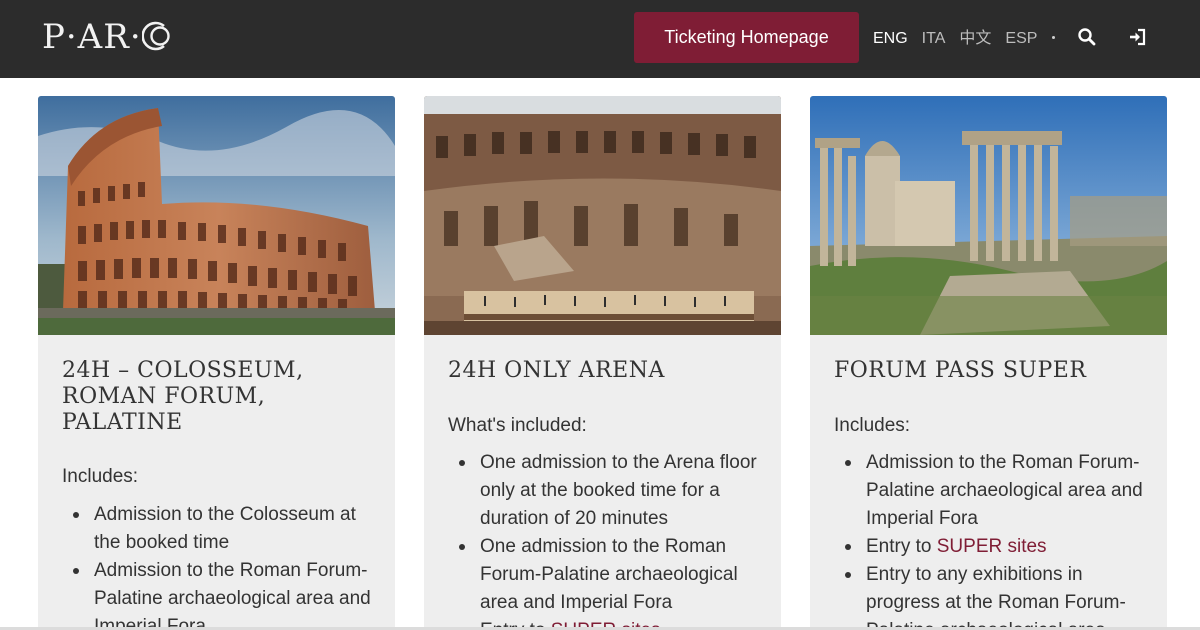 This screenshot has height=630, width=1200. What do you see at coordinates (92, 37) in the screenshot?
I see `logo-text: P·AR·` at bounding box center [92, 37].